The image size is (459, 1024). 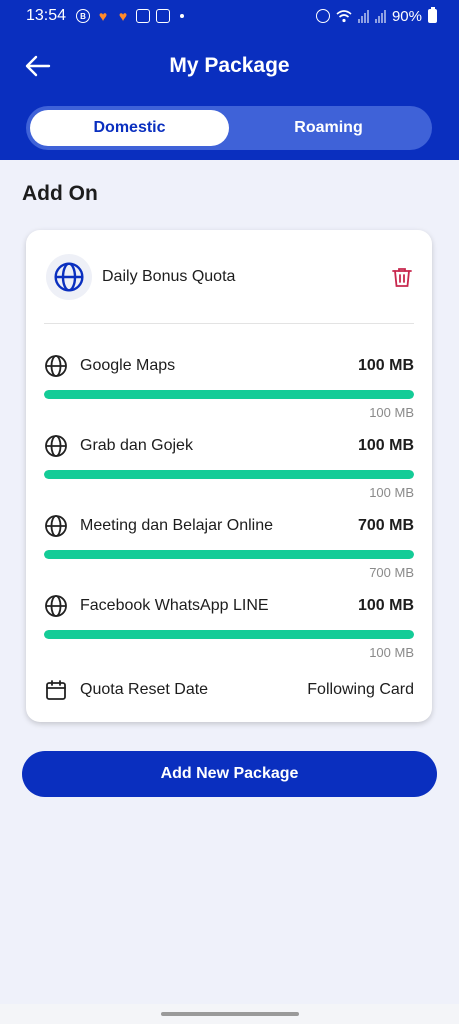 What do you see at coordinates (60, 193) in the screenshot?
I see `section-title: Add On` at bounding box center [60, 193].